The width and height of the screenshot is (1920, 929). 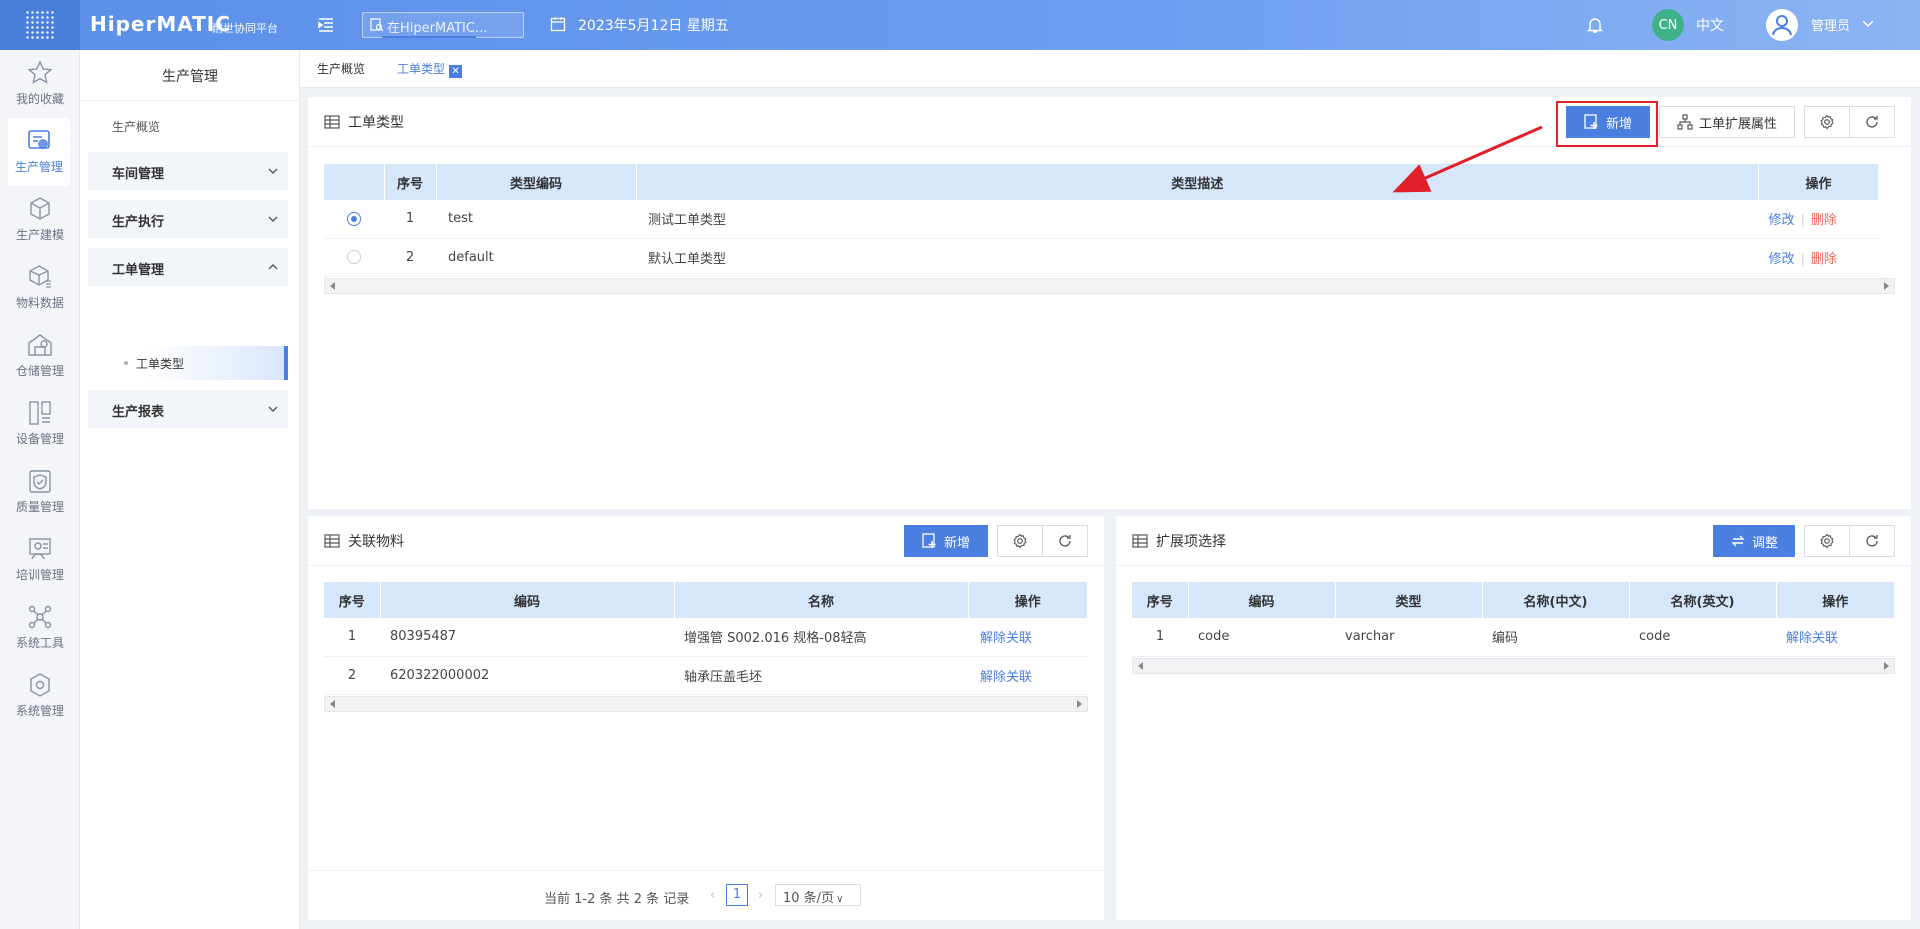 What do you see at coordinates (245, 28) in the screenshot?
I see `brand-subtitle: 耐世协同平台` at bounding box center [245, 28].